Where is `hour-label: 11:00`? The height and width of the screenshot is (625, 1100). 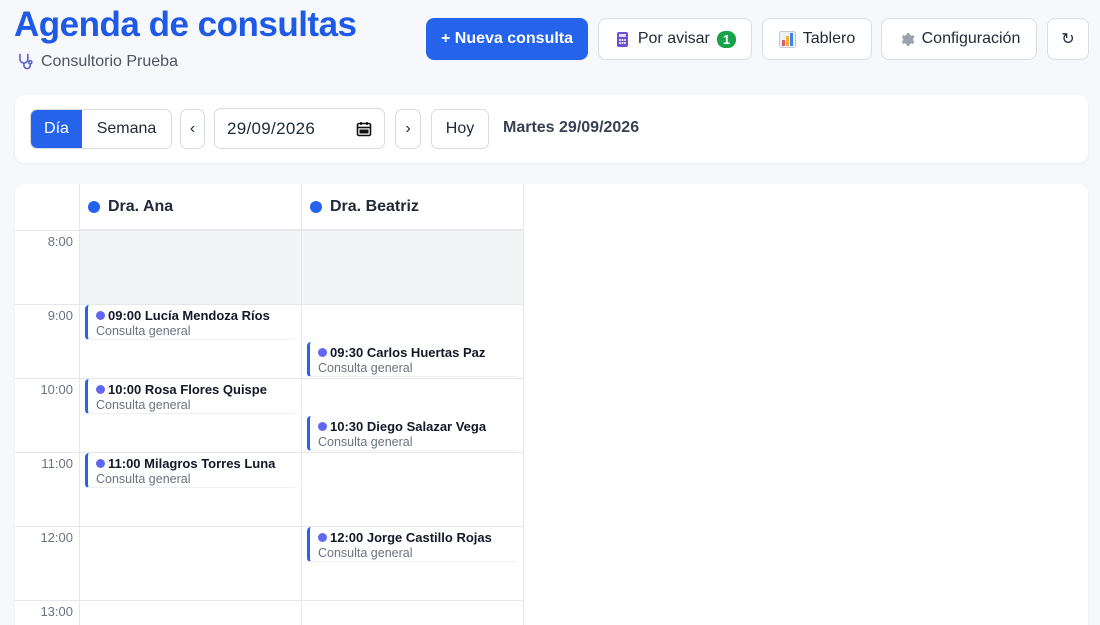
hour-label: 11:00 is located at coordinates (57, 463).